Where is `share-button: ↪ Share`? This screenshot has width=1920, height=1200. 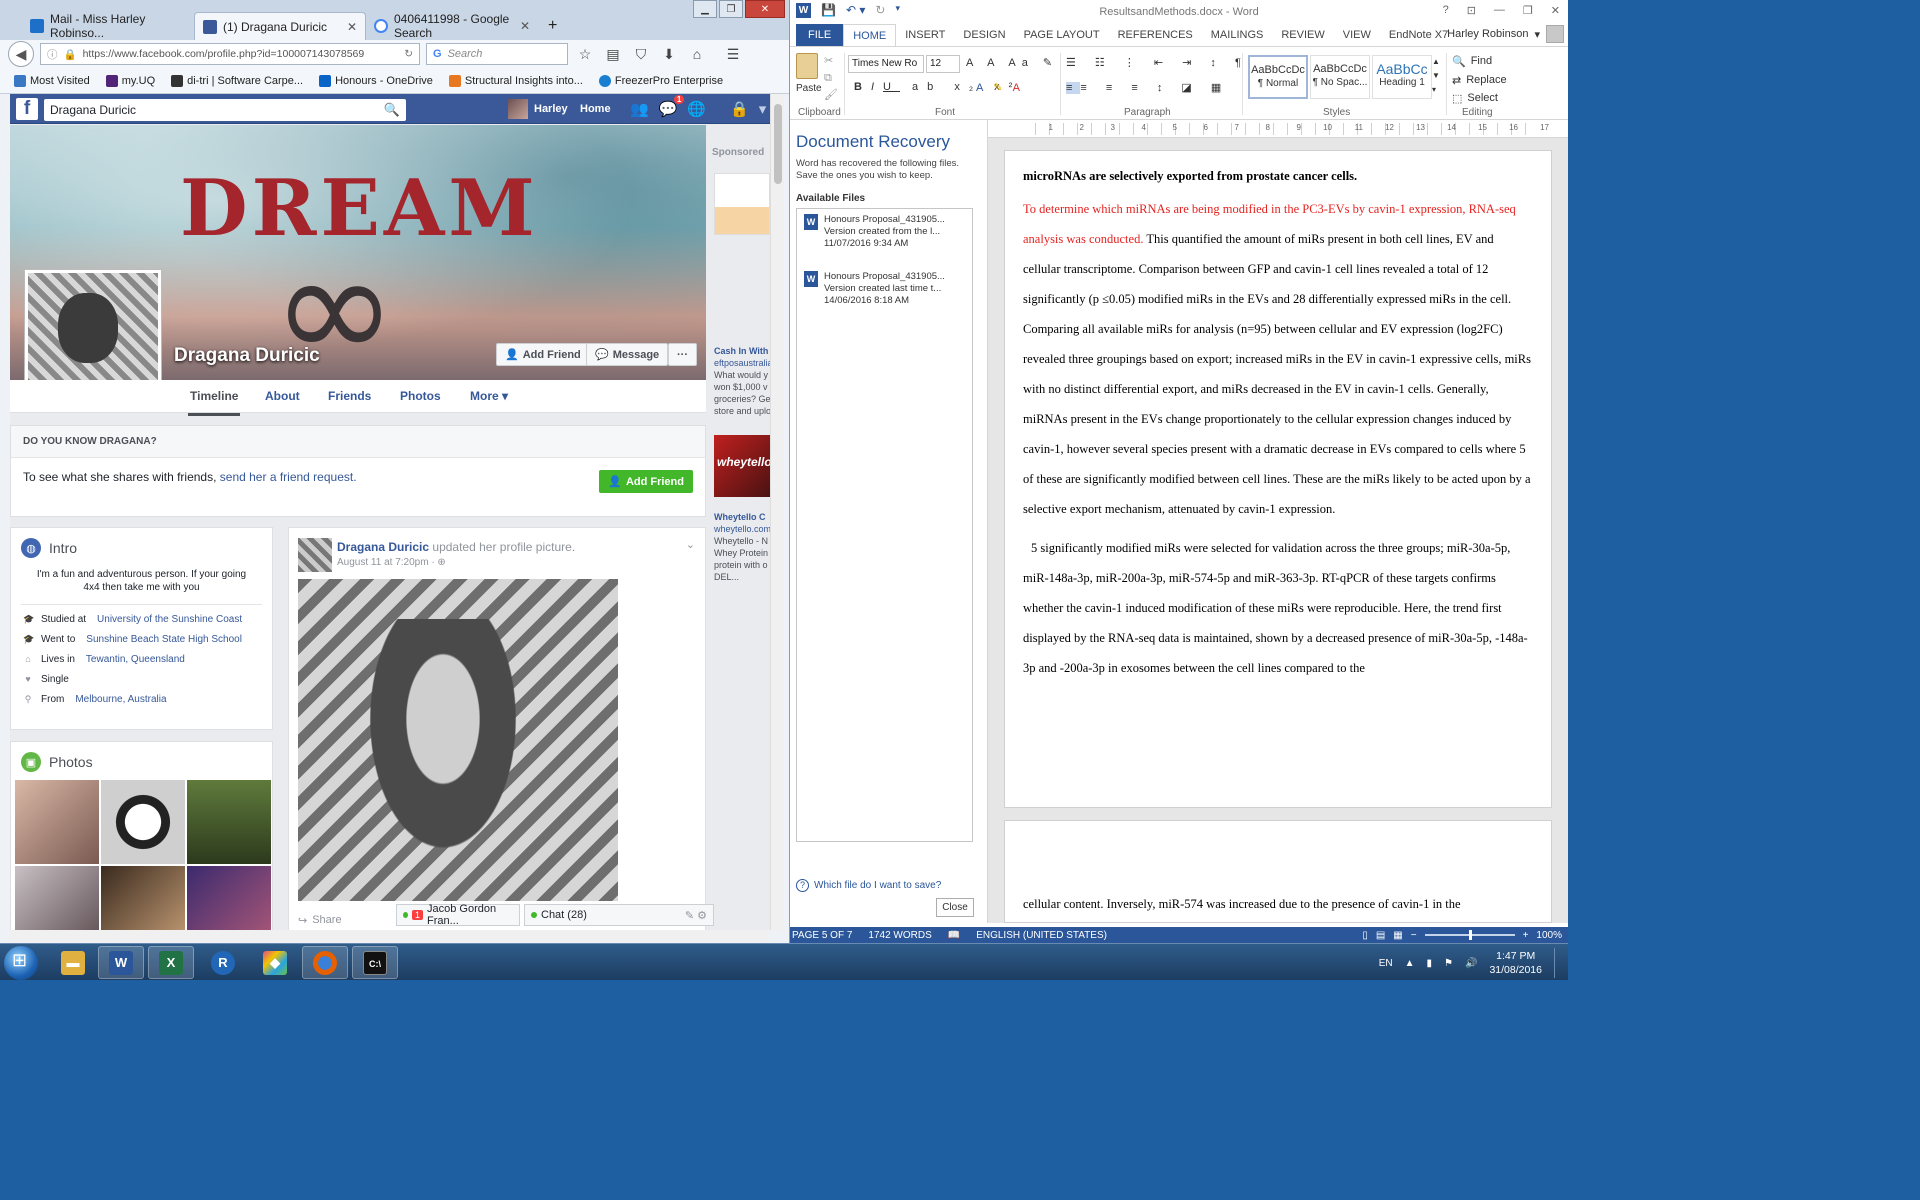 share-button: ↪ Share is located at coordinates (320, 920).